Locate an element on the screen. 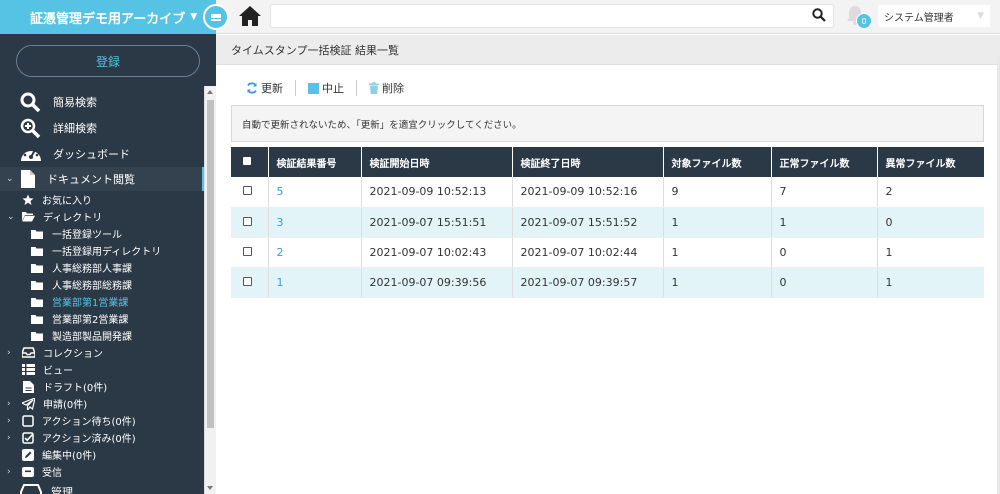 The width and height of the screenshot is (1000, 494). sidebar-item-document-browse: ⌄ ドキュメント閲覧 is located at coordinates (102, 179).